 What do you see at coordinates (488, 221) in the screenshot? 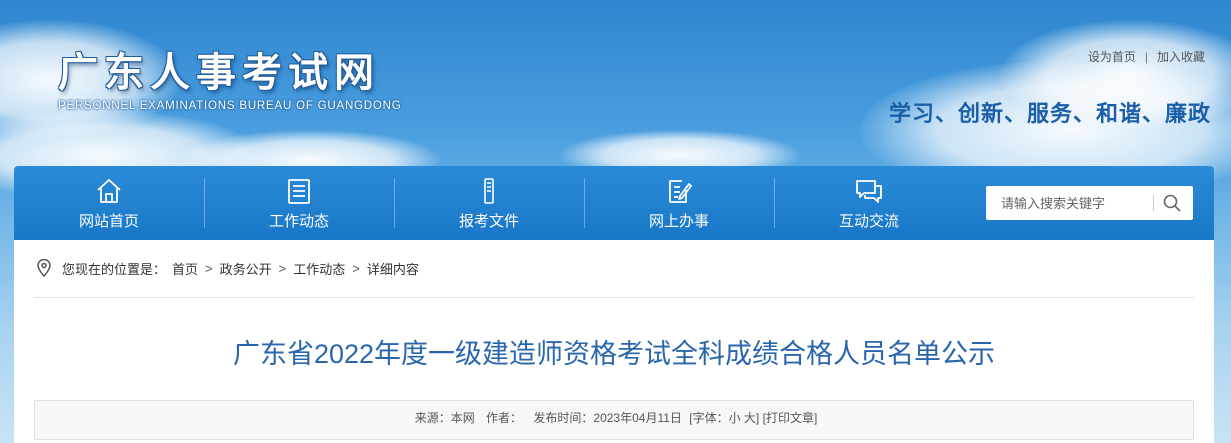
I see `nav-item-label: 报考文件` at bounding box center [488, 221].